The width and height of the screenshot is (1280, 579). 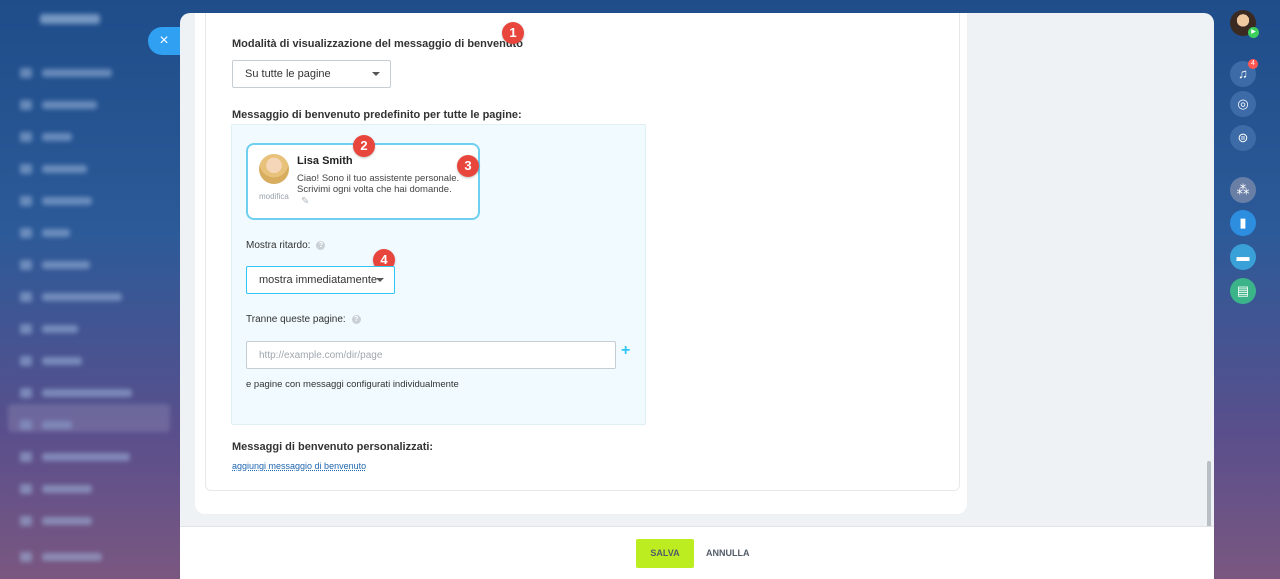 I want to click on display-mode-select: Su tutte le pagine, so click(x=311, y=74).